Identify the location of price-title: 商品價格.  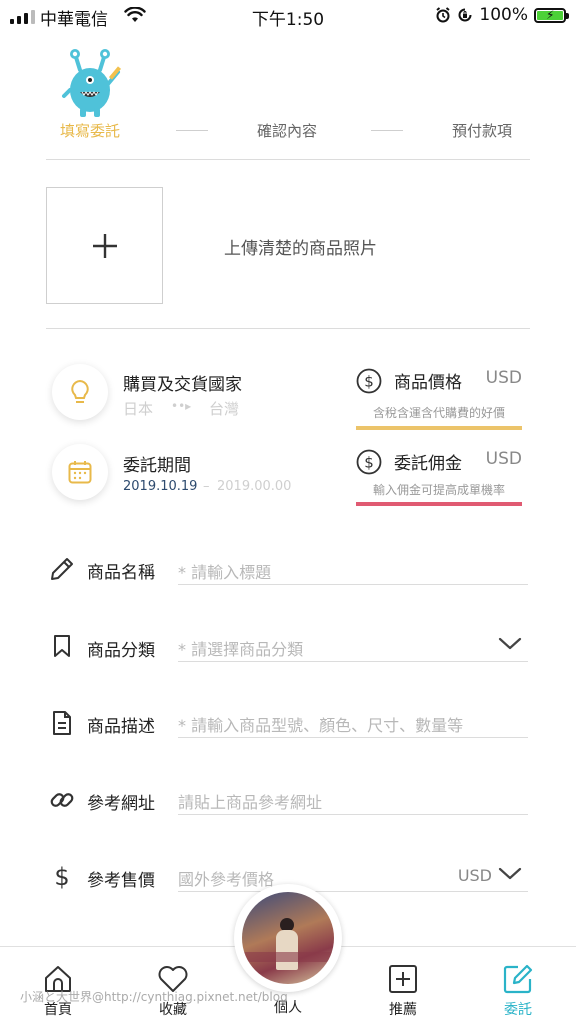
(428, 383).